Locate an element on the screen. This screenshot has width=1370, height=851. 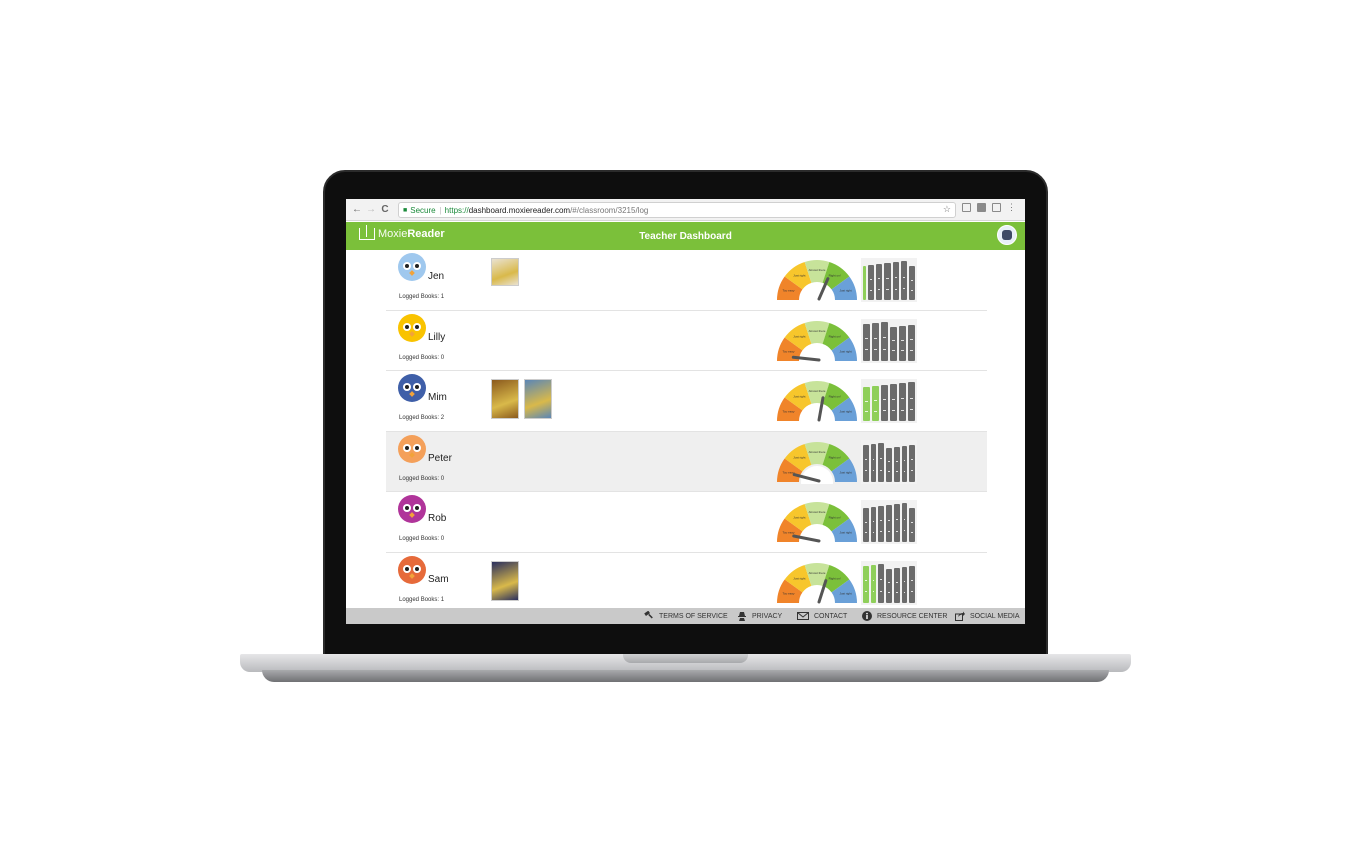
footer-contact-link: CONTACT is located at coordinates (822, 616).